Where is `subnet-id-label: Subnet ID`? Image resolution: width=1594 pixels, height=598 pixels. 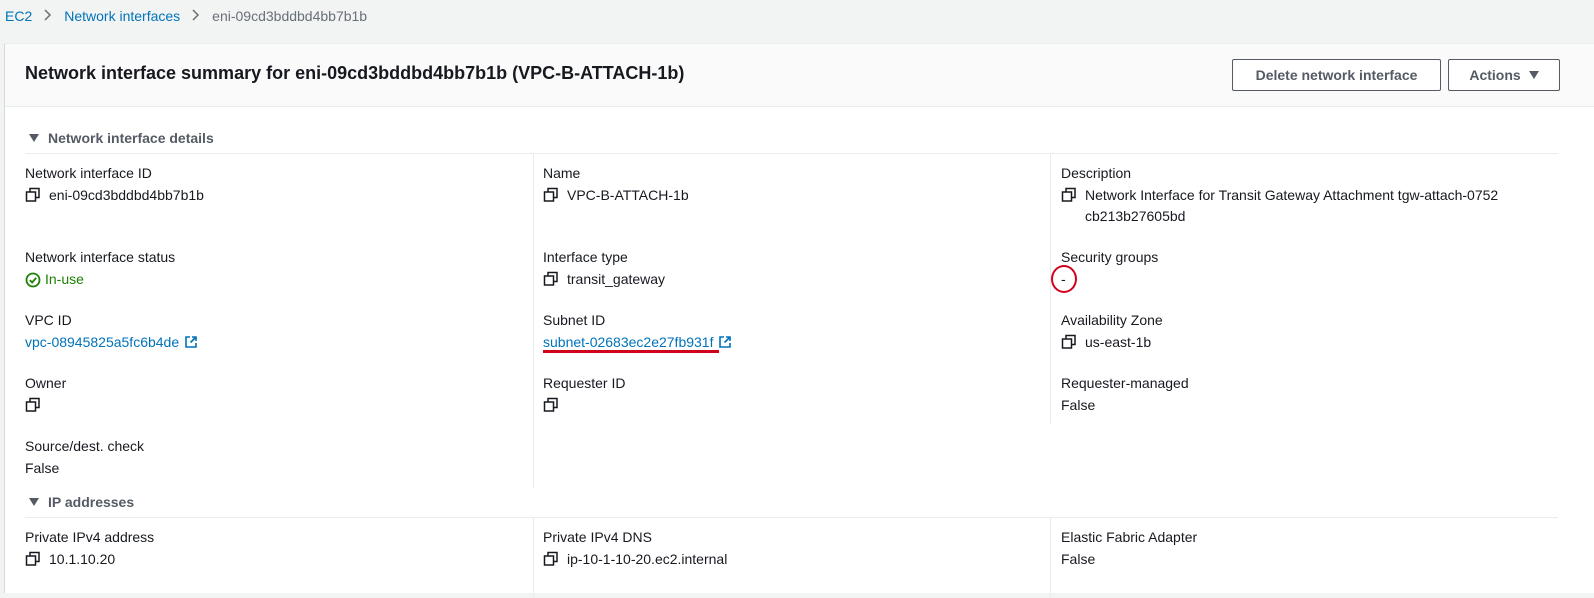 subnet-id-label: Subnet ID is located at coordinates (574, 320).